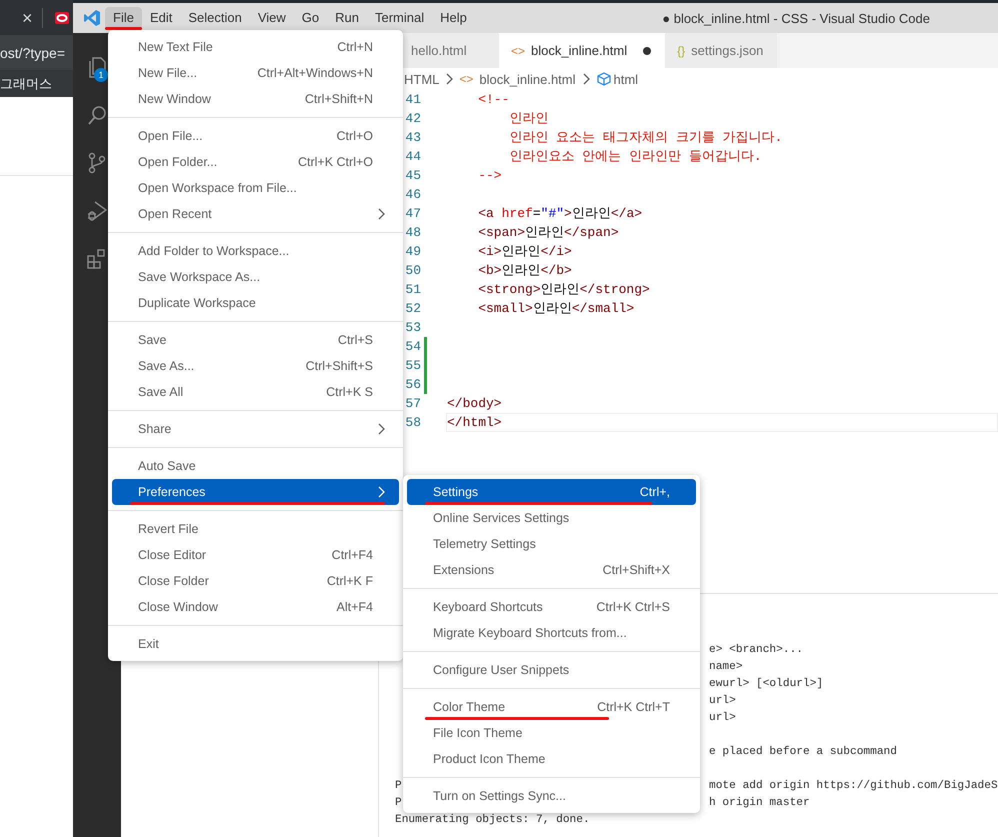 Image resolution: width=998 pixels, height=837 pixels. What do you see at coordinates (311, 18) in the screenshot?
I see `menu-bar-item: Go` at bounding box center [311, 18].